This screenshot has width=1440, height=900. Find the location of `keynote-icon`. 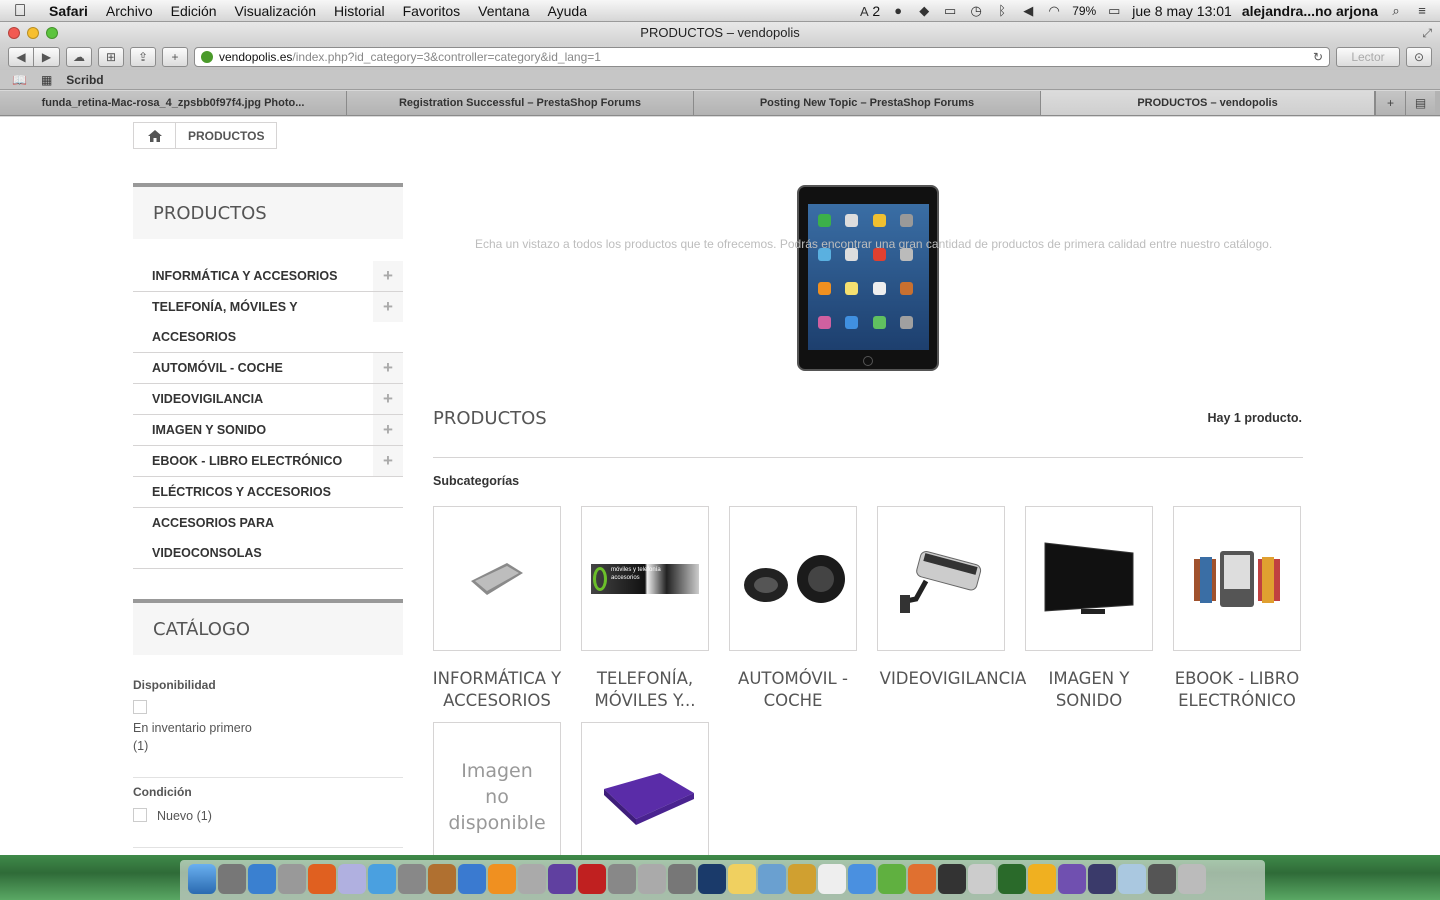

keynote-icon is located at coordinates (772, 879).